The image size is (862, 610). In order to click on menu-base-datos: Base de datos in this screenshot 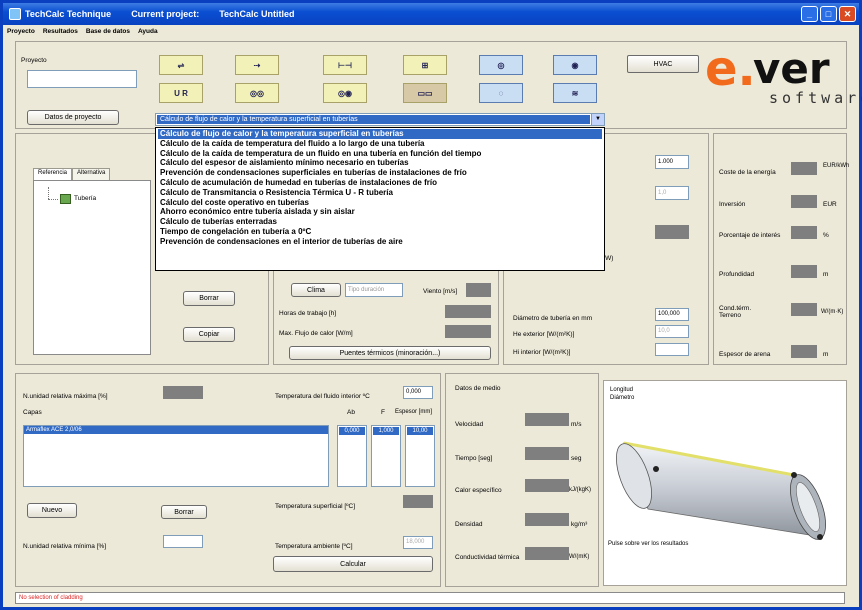, I will do `click(108, 31)`.